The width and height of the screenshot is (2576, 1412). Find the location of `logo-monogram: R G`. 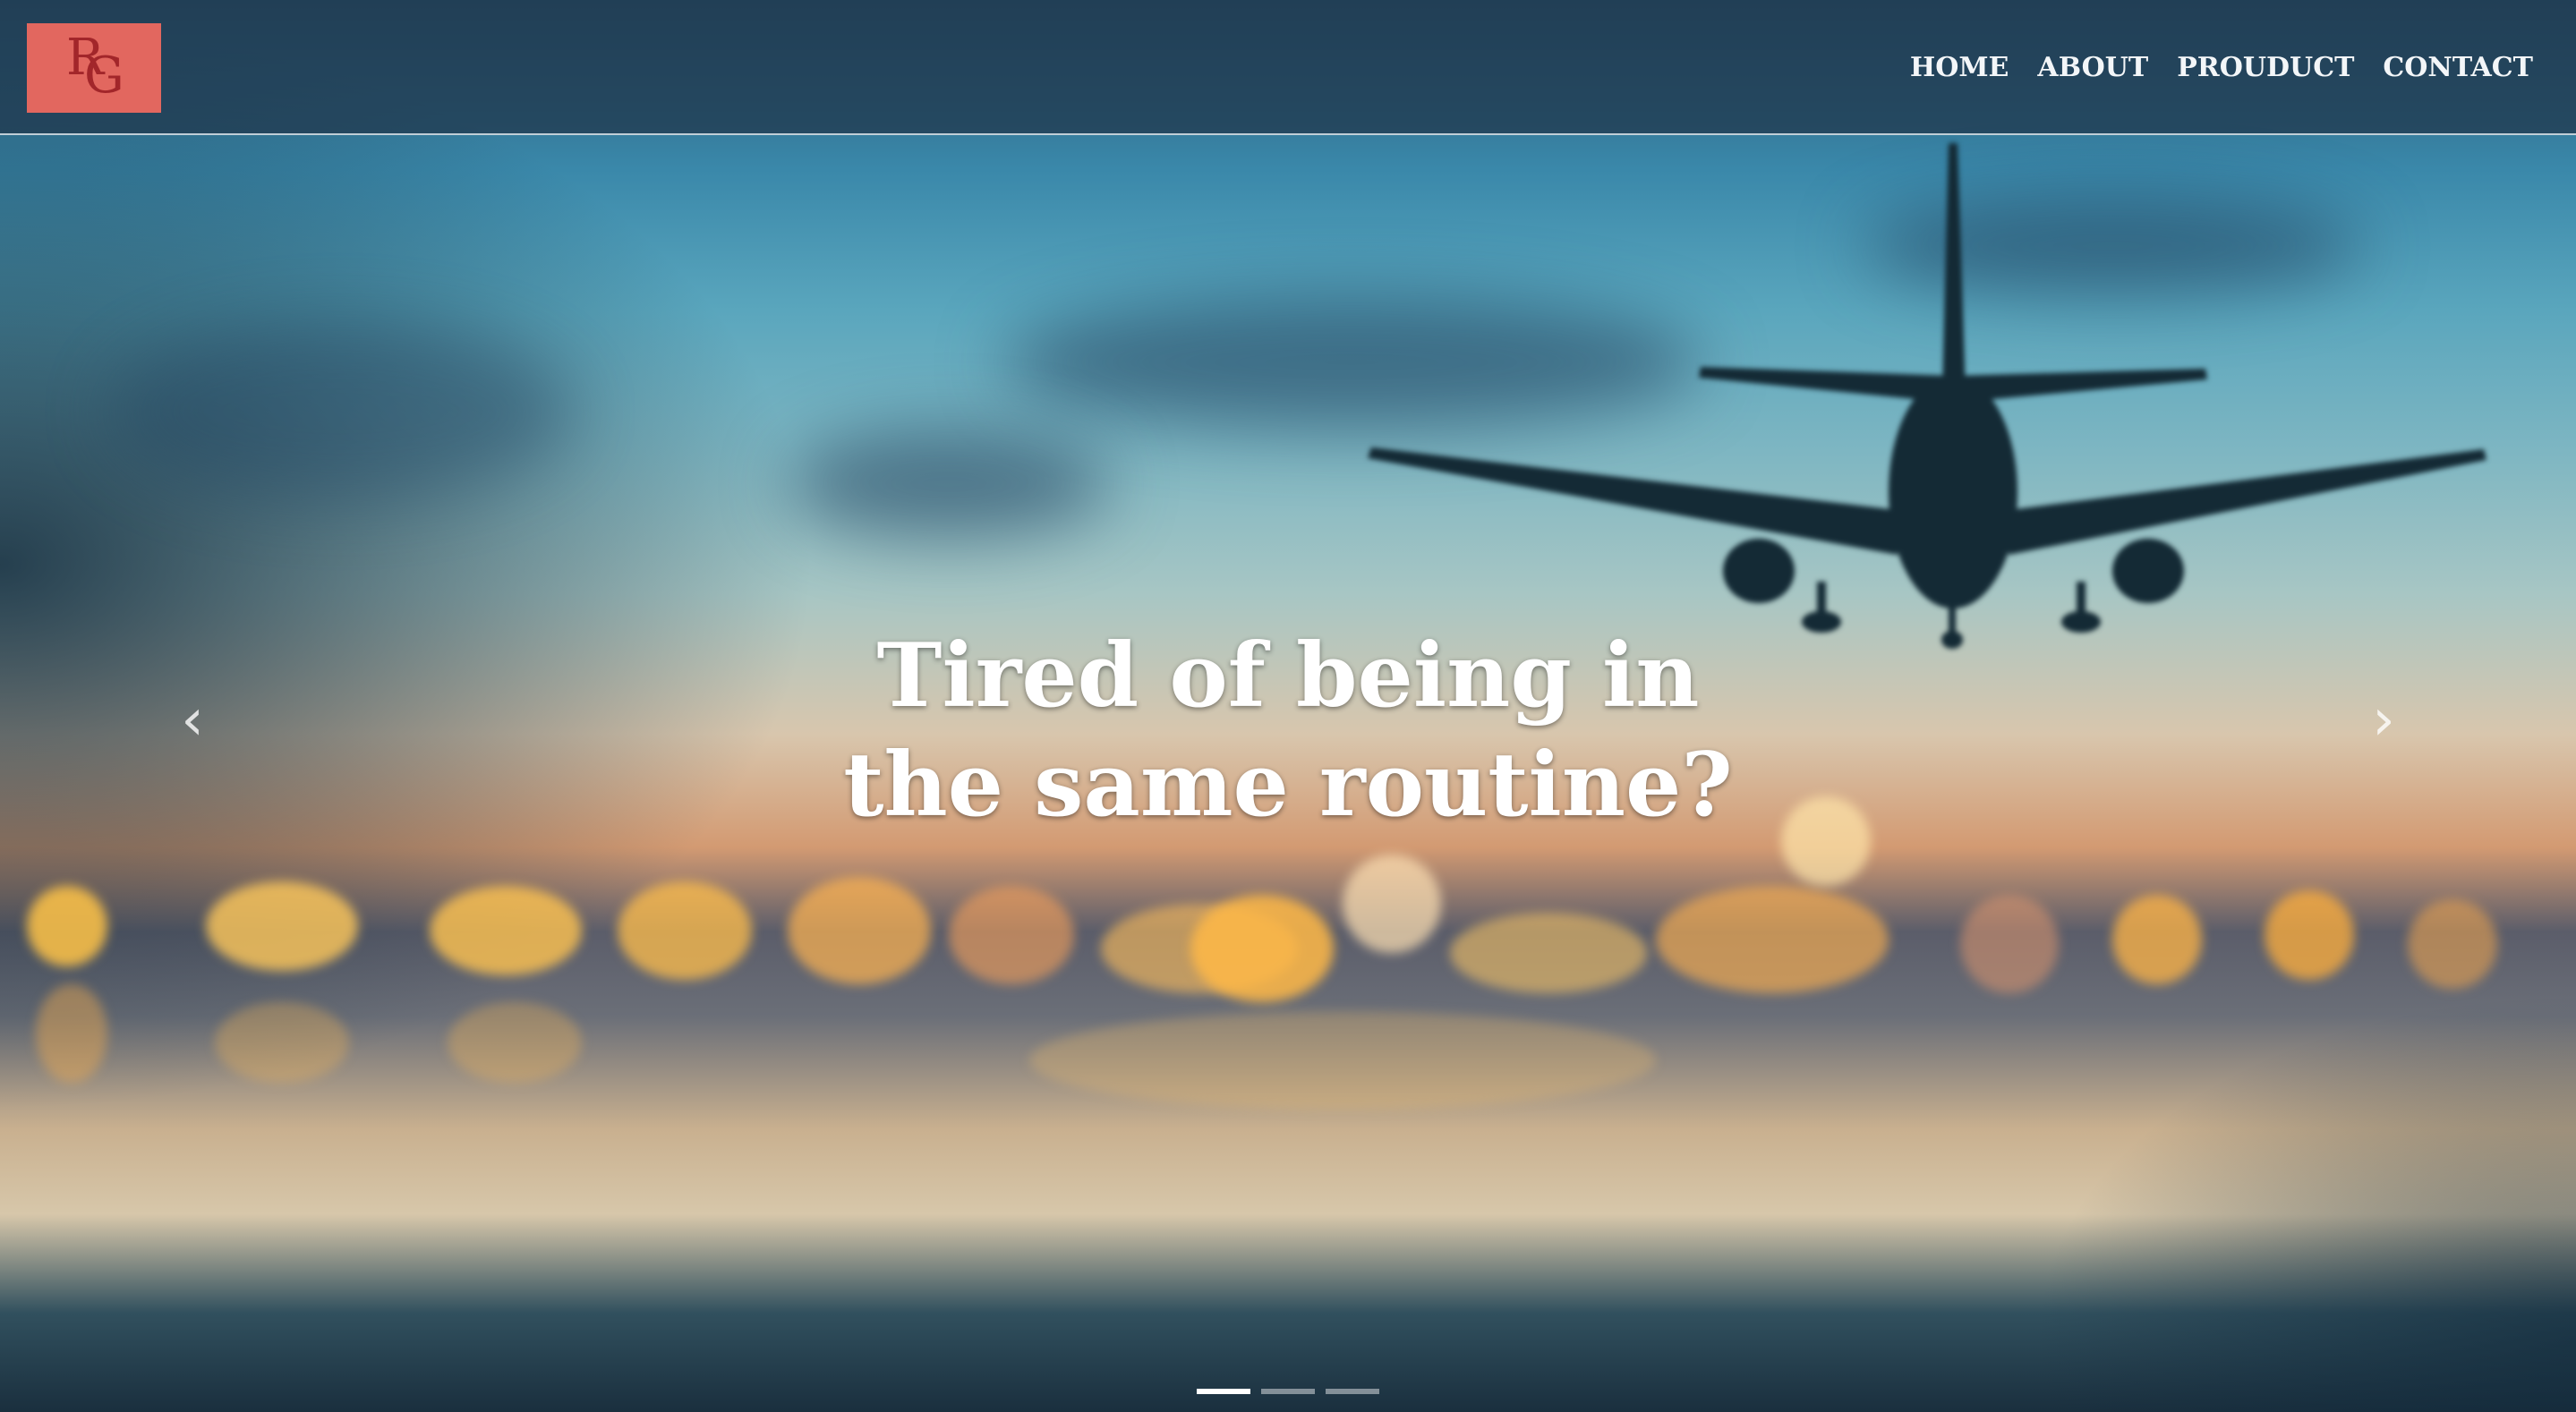

logo-monogram: R G is located at coordinates (94, 67).